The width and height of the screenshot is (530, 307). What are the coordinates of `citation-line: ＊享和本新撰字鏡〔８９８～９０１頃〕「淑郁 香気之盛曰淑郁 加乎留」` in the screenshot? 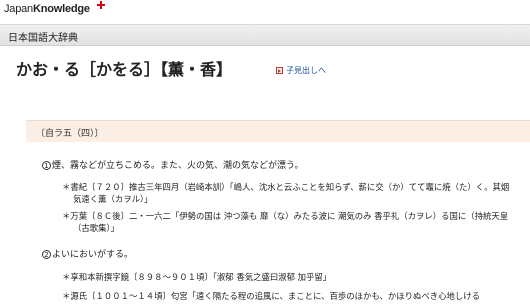 It's located at (197, 277).